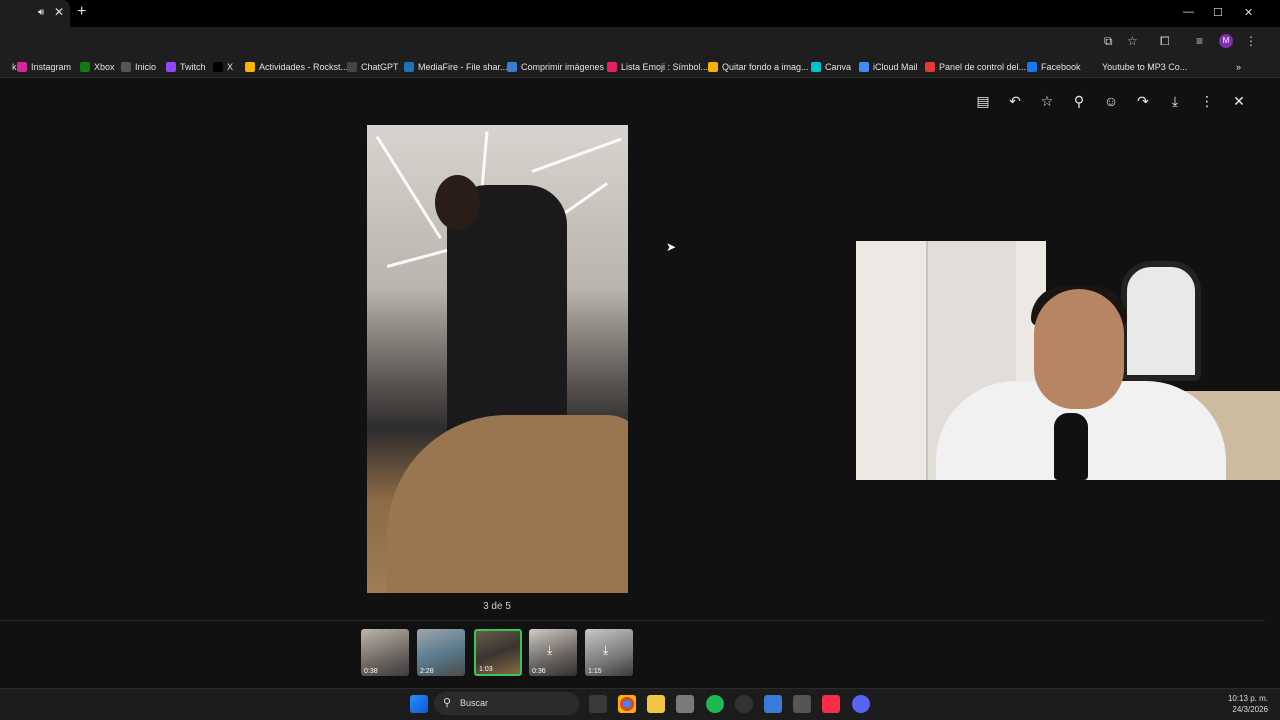  I want to click on bookmark-label: Facebook, so click(1061, 67).